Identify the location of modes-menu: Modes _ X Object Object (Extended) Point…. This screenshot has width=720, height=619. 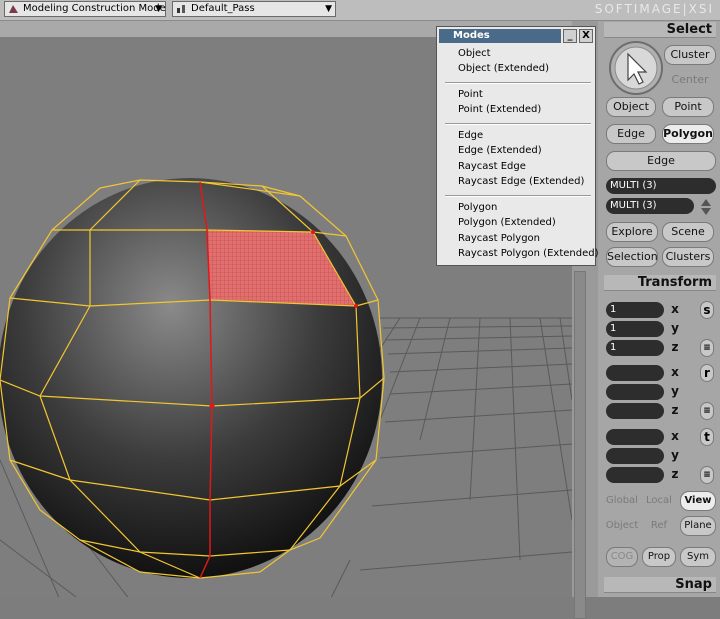
(517, 146).